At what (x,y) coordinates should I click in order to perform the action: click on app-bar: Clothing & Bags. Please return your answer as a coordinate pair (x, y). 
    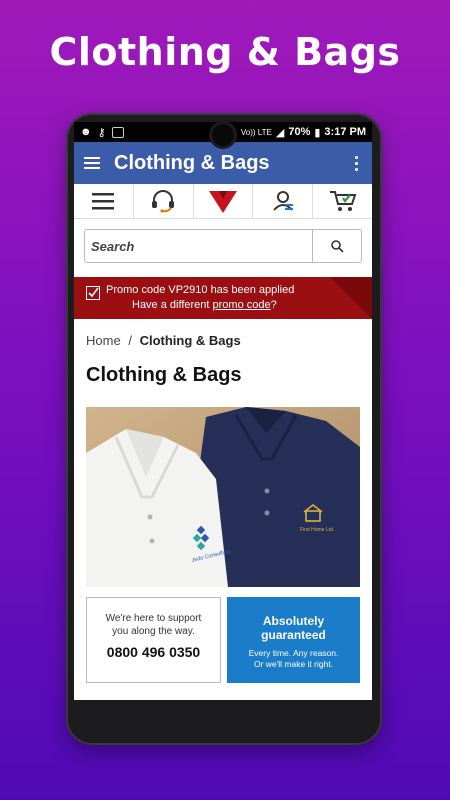
    Looking at the image, I should click on (223, 163).